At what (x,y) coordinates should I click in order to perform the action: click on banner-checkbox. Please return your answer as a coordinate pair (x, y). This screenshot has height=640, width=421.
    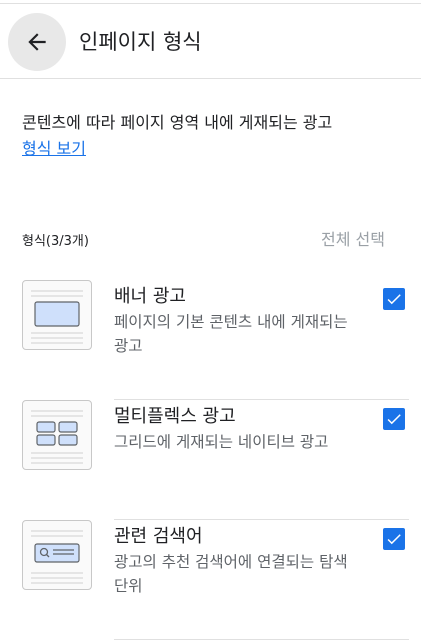
    Looking at the image, I should click on (394, 299).